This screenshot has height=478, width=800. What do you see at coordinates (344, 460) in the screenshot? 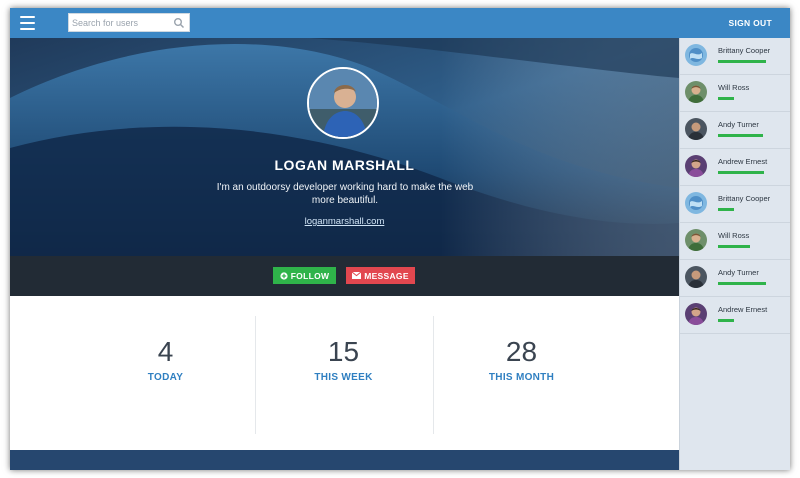
I see `footer-bar` at bounding box center [344, 460].